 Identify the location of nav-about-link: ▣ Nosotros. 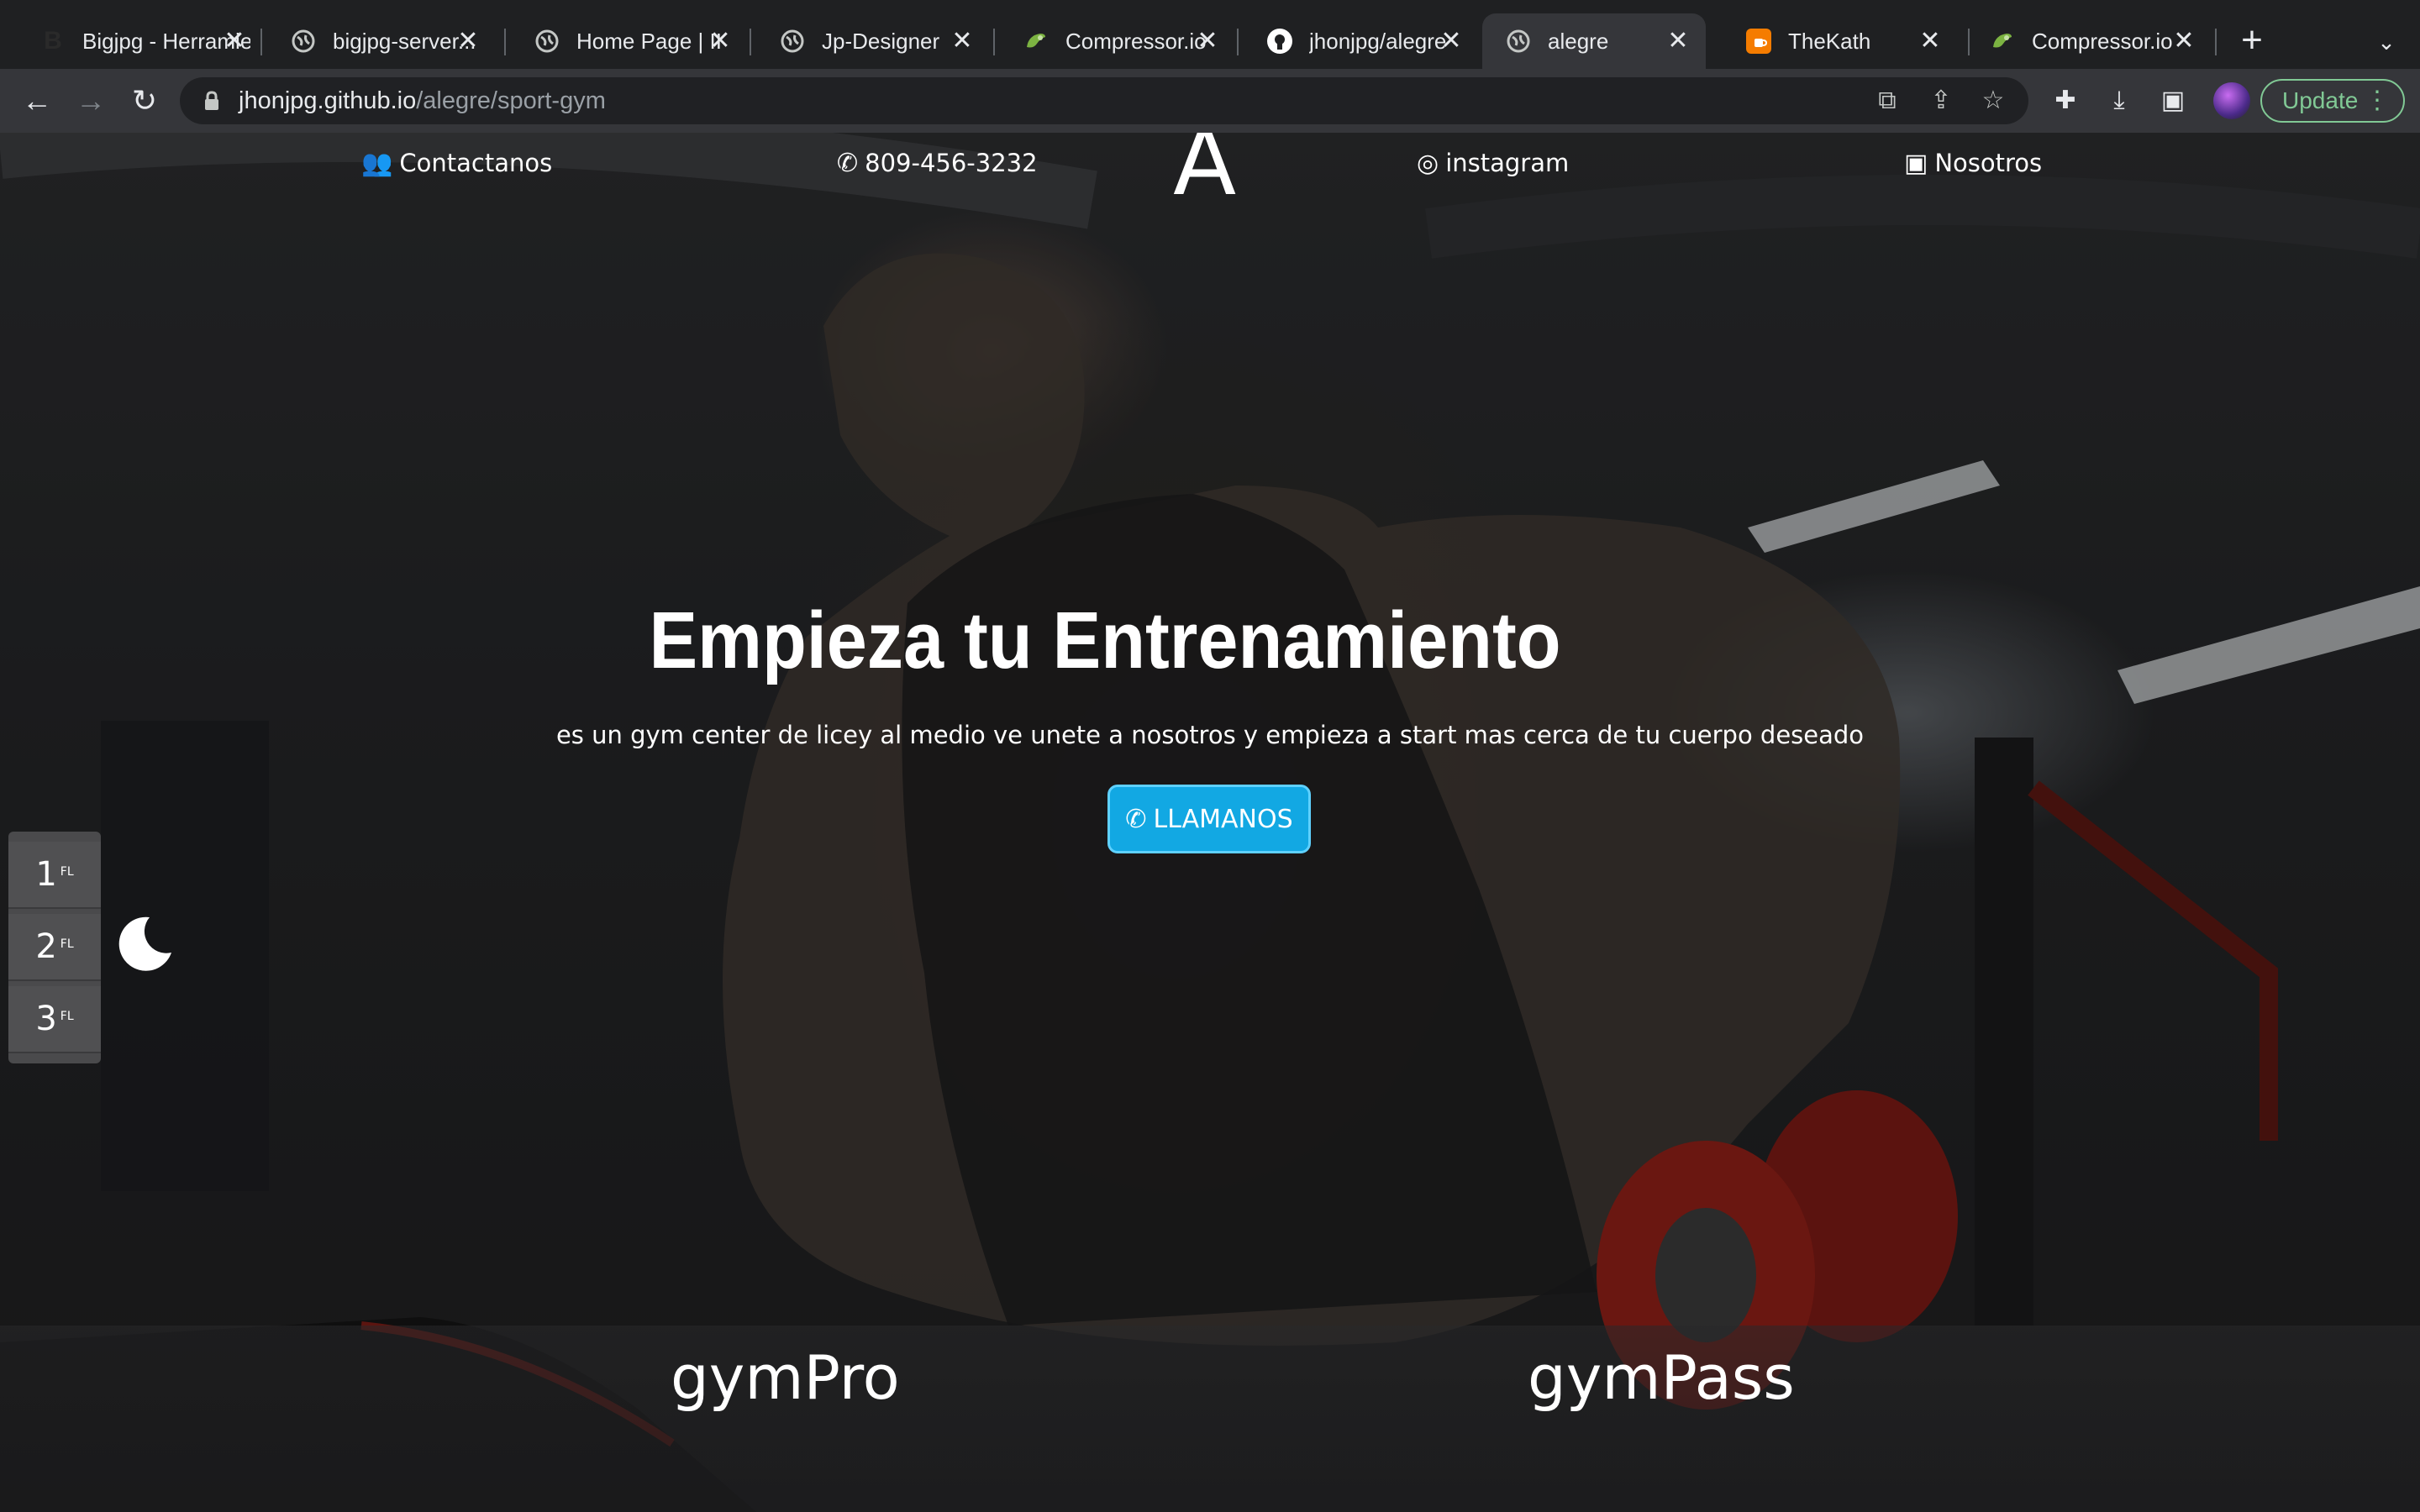
(1973, 163).